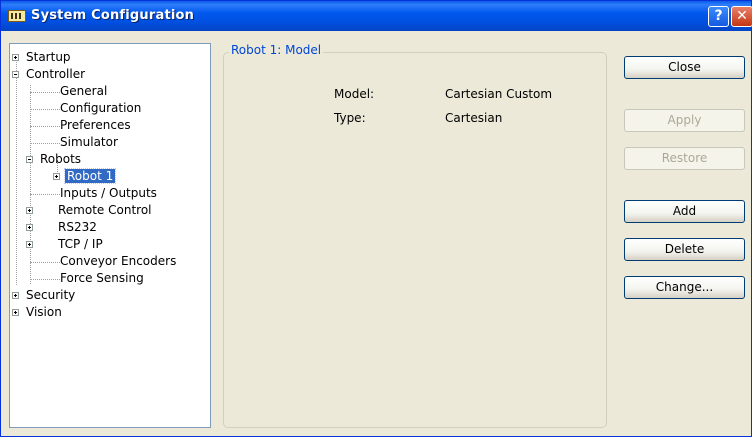 The height and width of the screenshot is (437, 752). Describe the element at coordinates (118, 261) in the screenshot. I see `tree-item-conveyor-encoders: Conveyor Encoders` at that location.